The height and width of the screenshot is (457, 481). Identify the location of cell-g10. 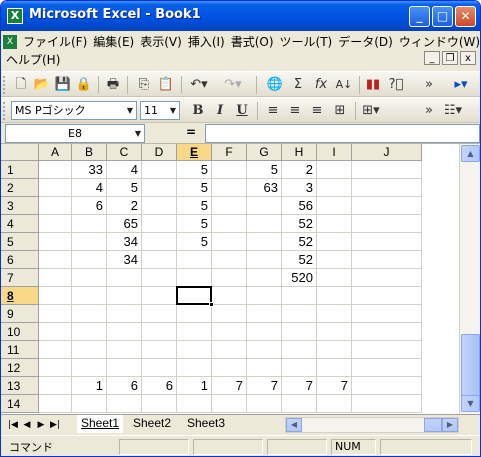
(264, 332).